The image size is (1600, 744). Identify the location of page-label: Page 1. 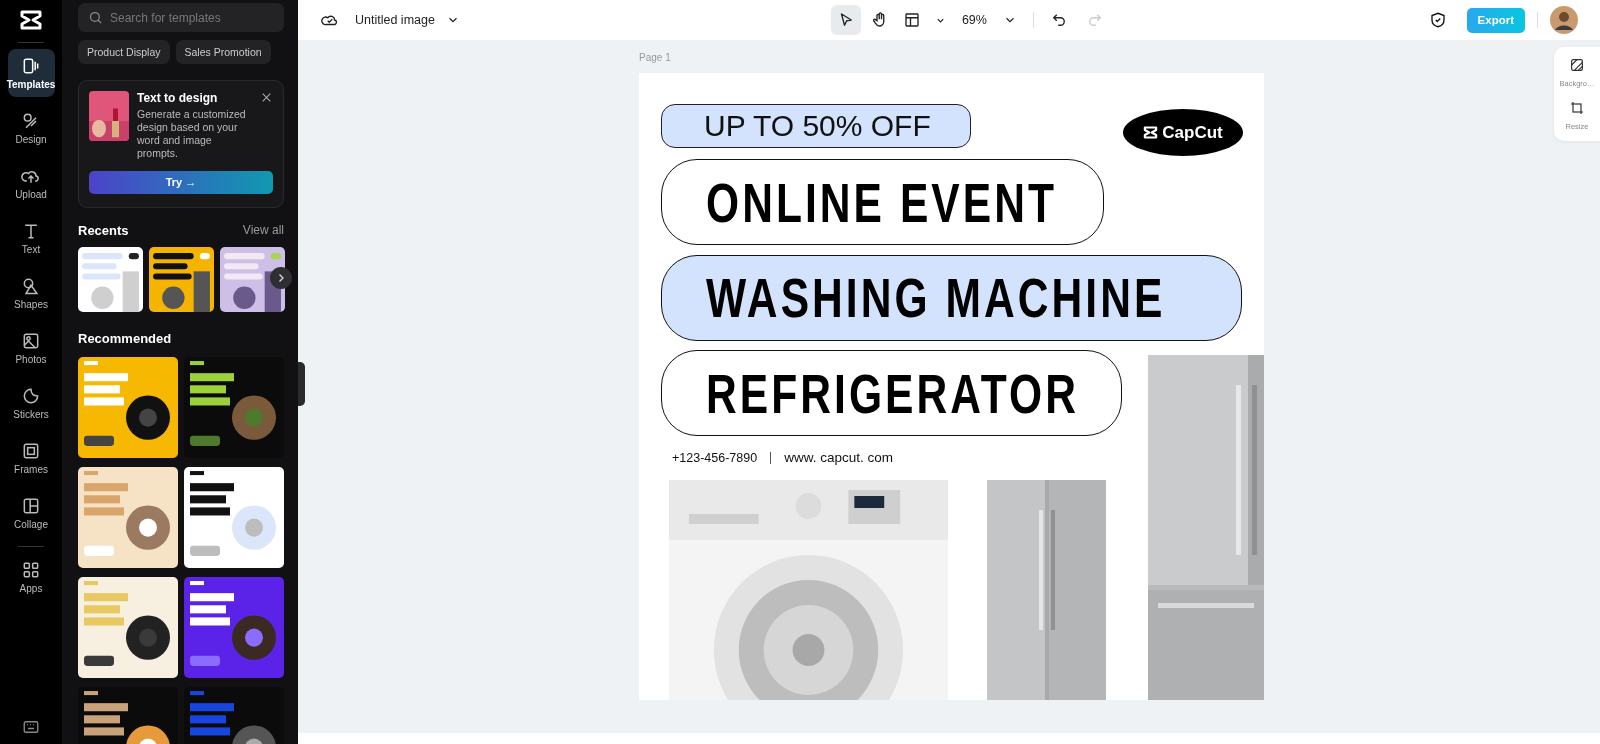
(655, 58).